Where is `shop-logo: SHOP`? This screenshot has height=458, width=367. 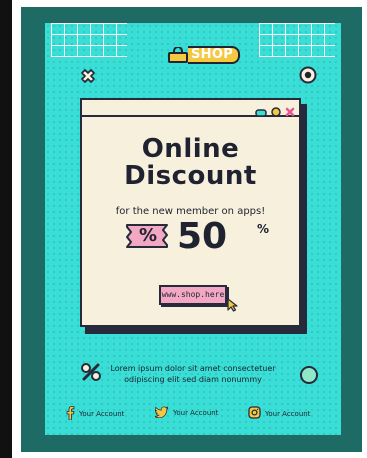 shop-logo: SHOP is located at coordinates (204, 55).